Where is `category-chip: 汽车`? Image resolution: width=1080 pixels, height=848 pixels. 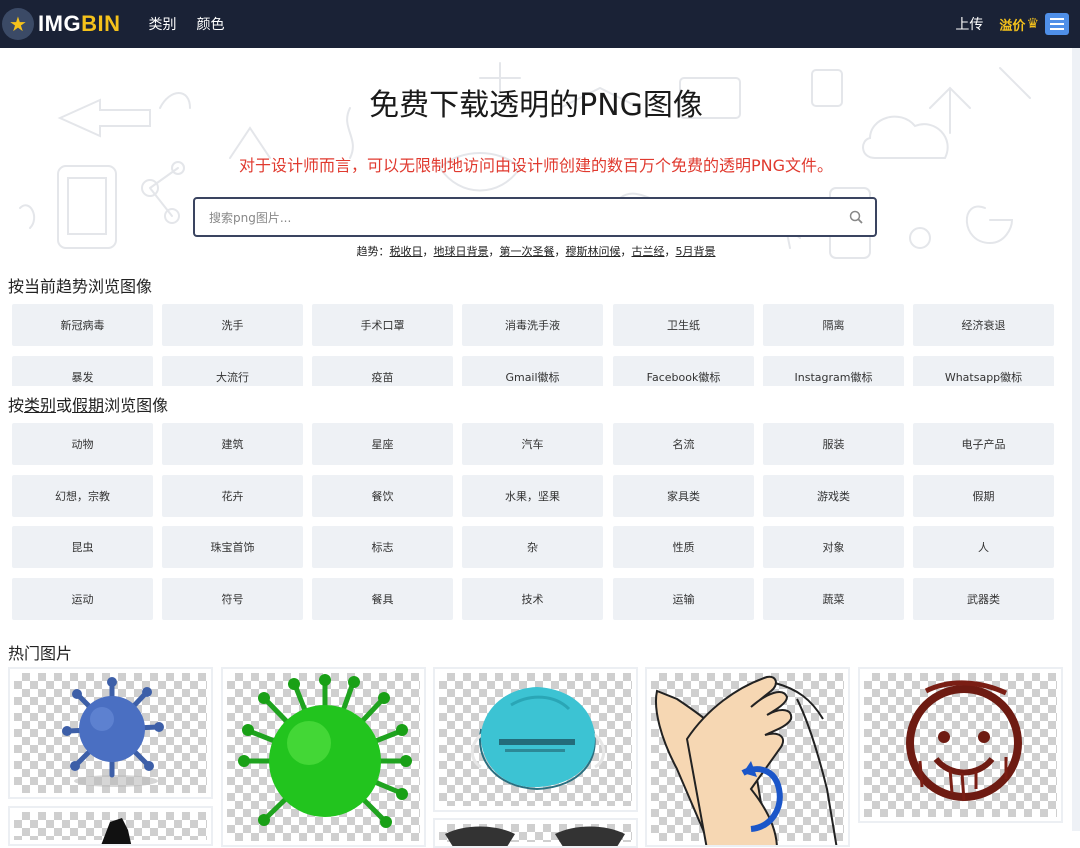
category-chip: 汽车 is located at coordinates (532, 444).